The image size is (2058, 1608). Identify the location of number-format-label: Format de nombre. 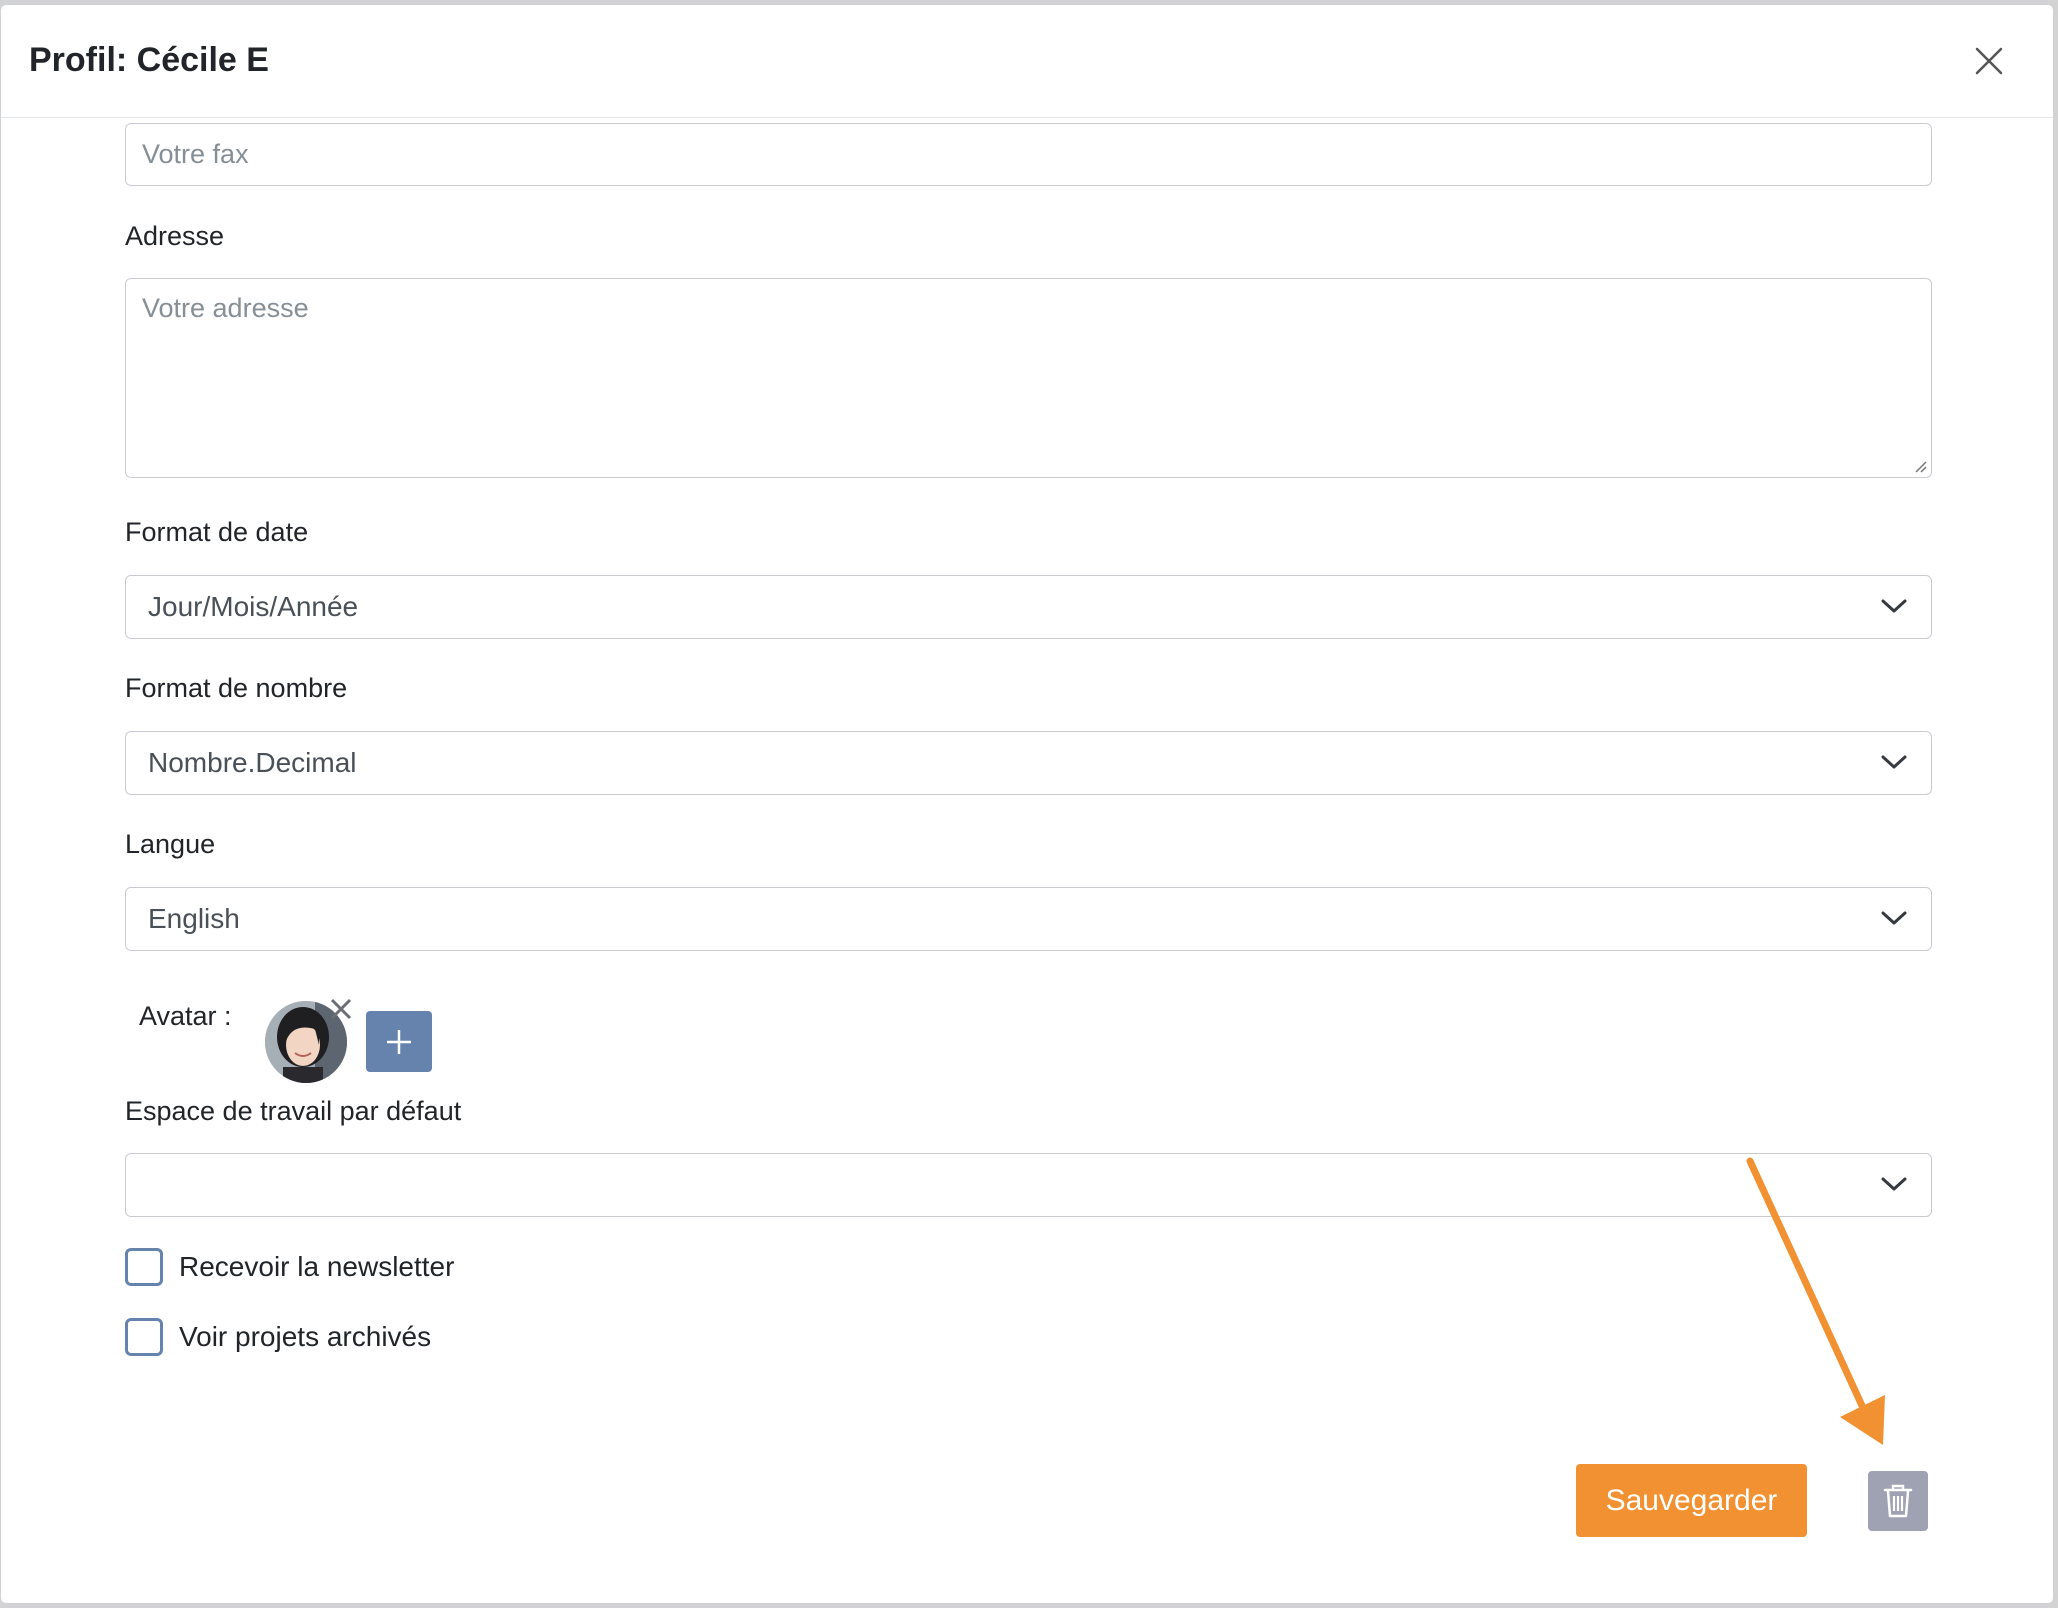
(236, 688).